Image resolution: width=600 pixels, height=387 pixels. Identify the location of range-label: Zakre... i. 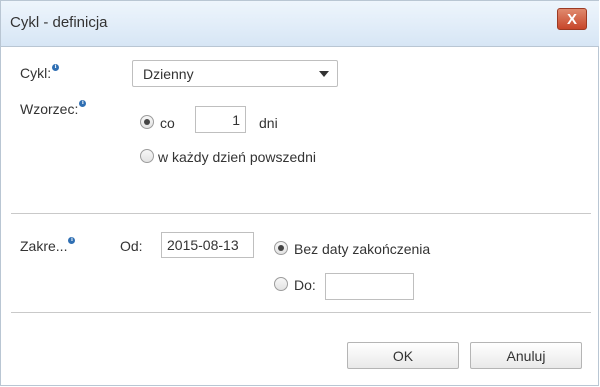
(48, 245).